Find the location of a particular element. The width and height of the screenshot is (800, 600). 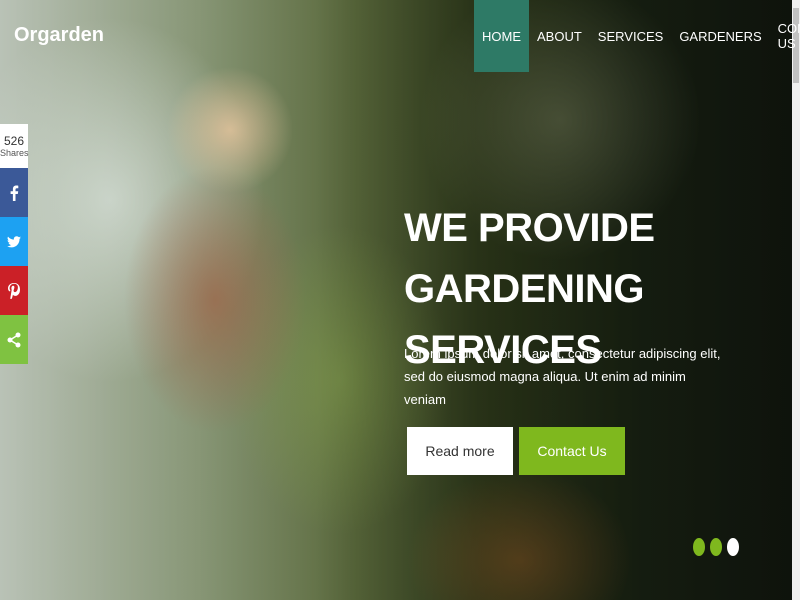

hero-headline-line-1: WE PROVIDE is located at coordinates (529, 228).